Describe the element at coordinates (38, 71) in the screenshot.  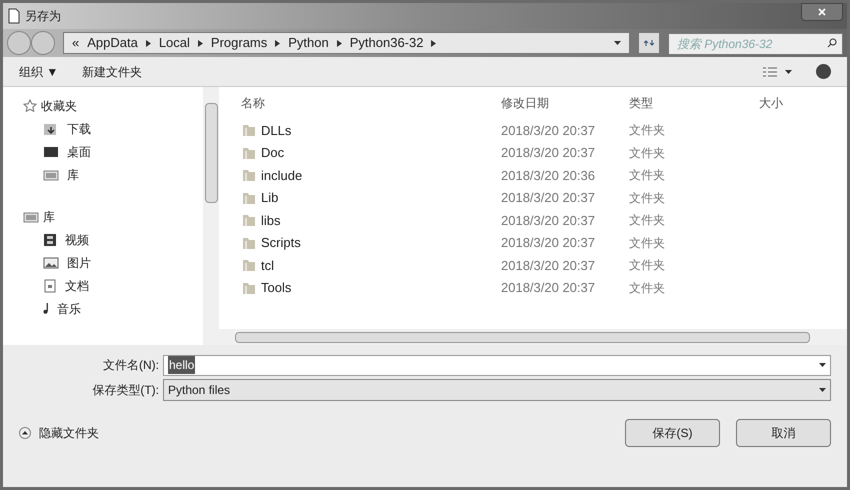
I see `organize-menu: 组织 ▼` at that location.